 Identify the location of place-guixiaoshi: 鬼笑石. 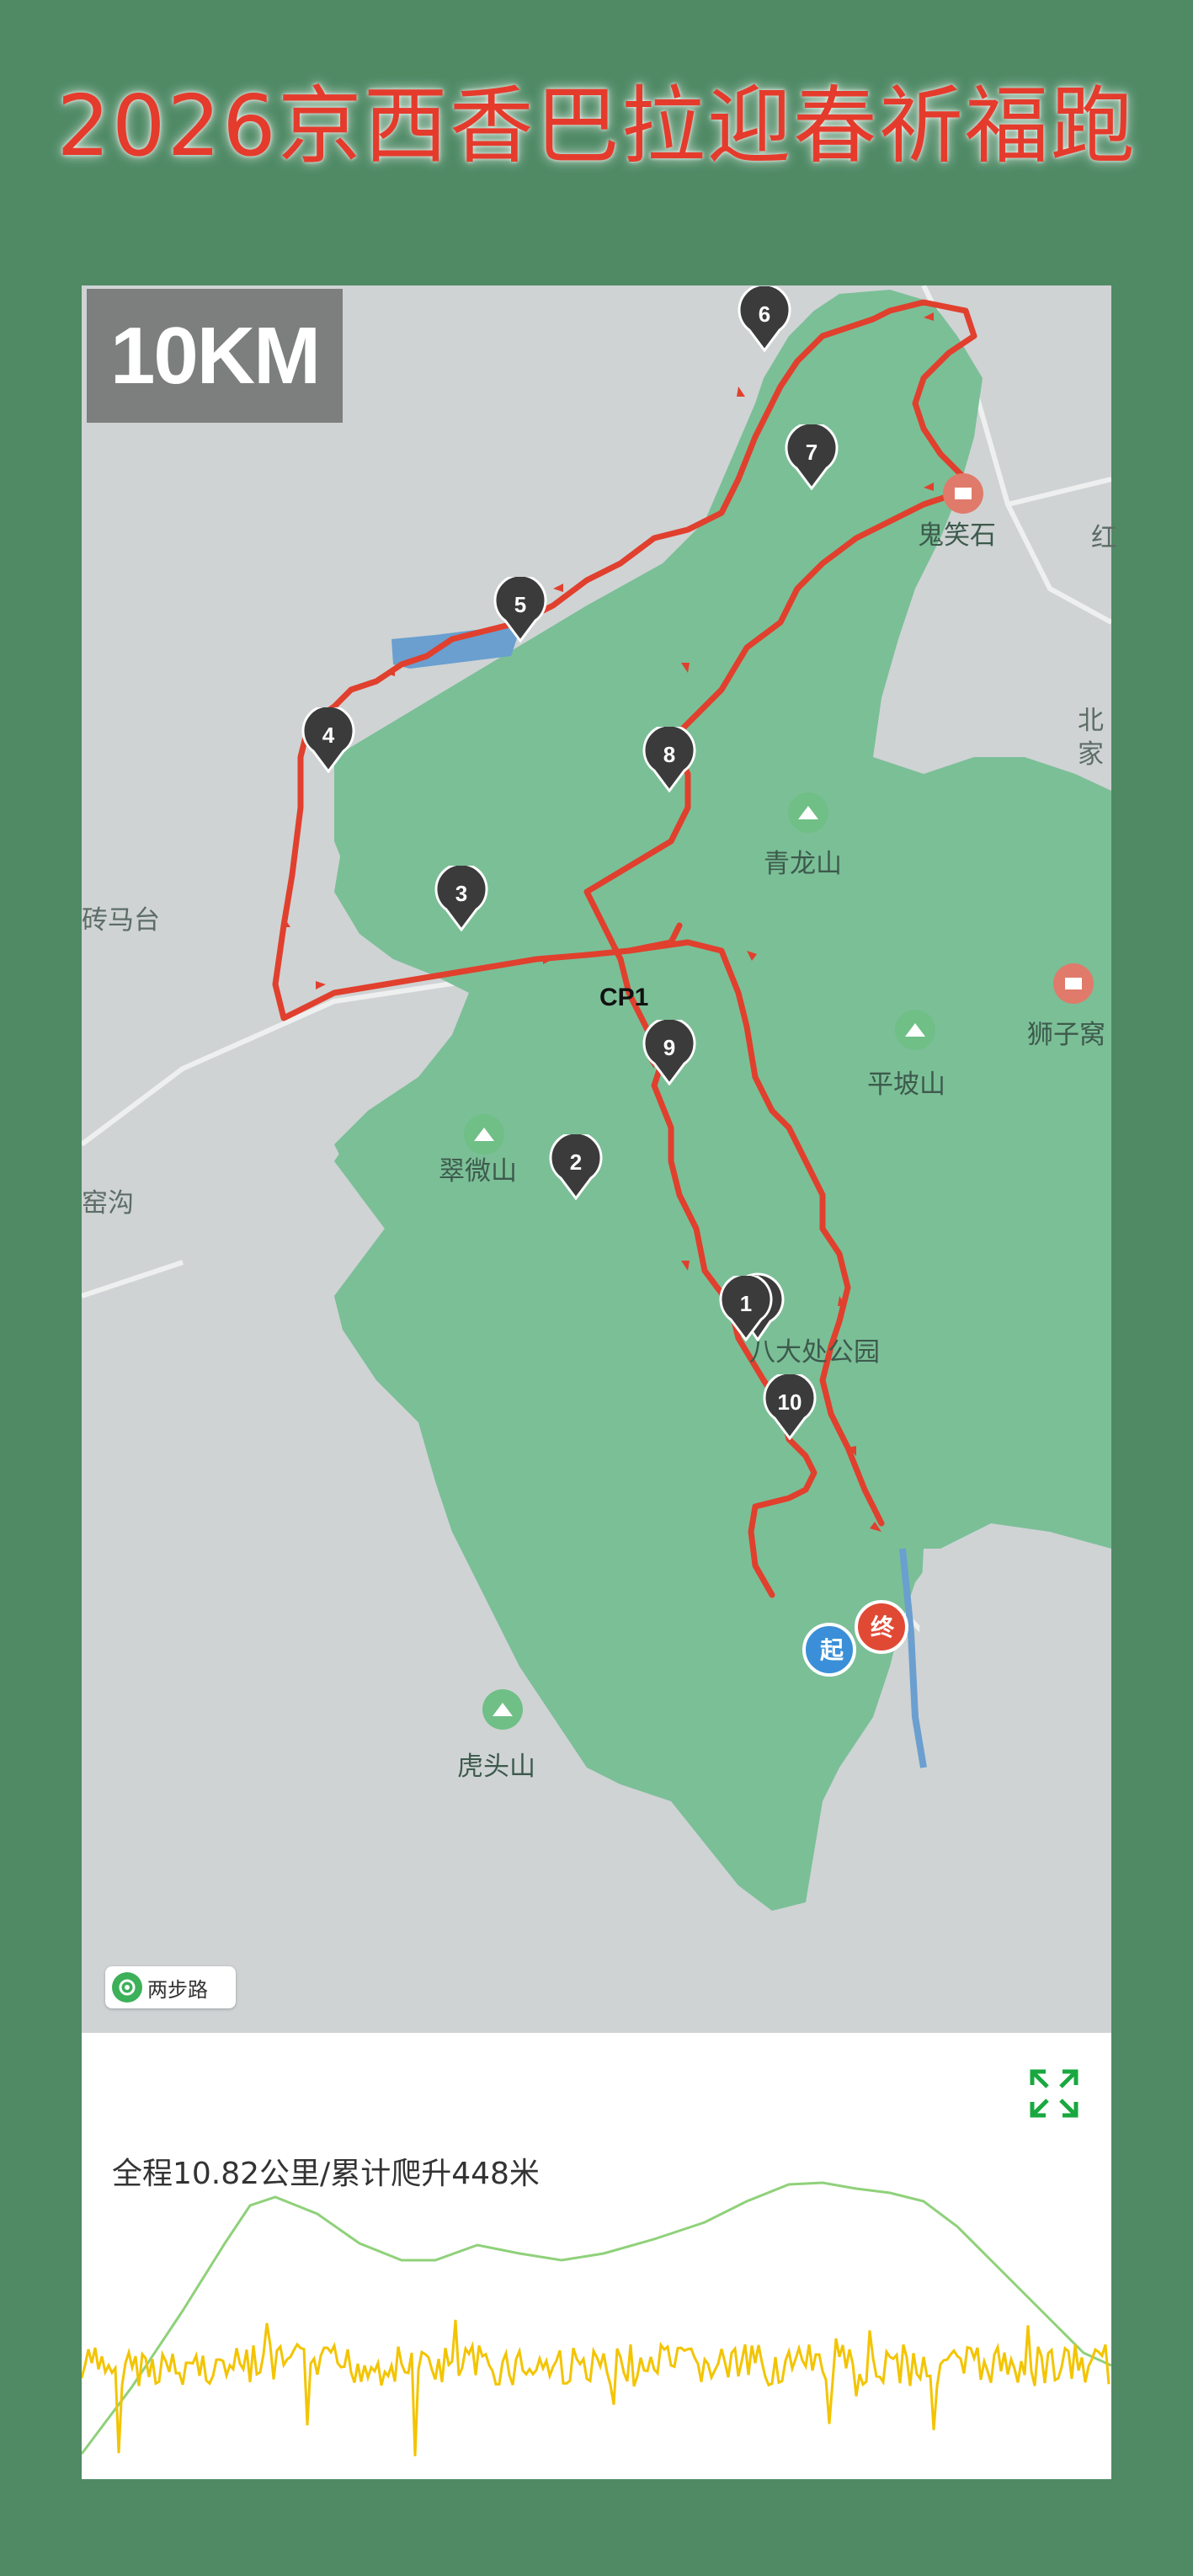
(957, 535).